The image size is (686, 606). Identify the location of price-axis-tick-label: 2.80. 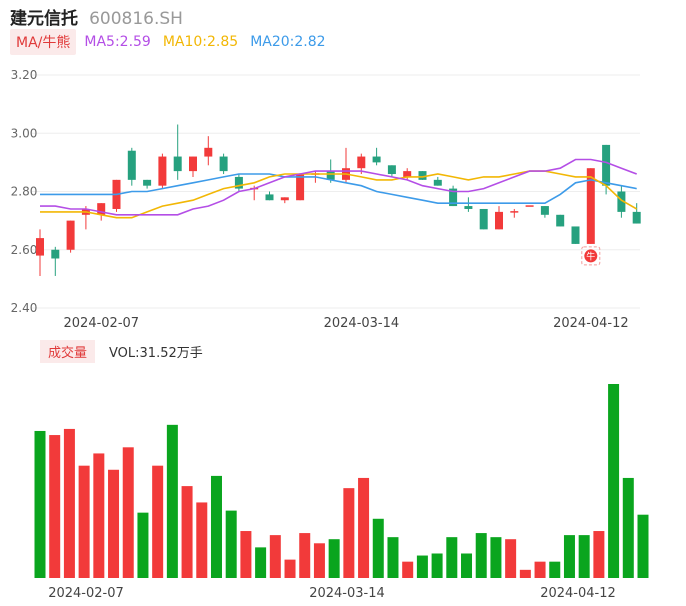
(24, 192).